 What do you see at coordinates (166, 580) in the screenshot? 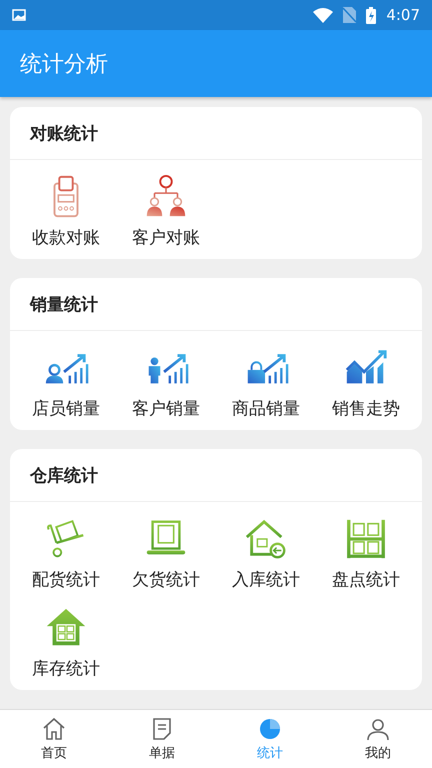
I see `tile-label: 欠货统计` at bounding box center [166, 580].